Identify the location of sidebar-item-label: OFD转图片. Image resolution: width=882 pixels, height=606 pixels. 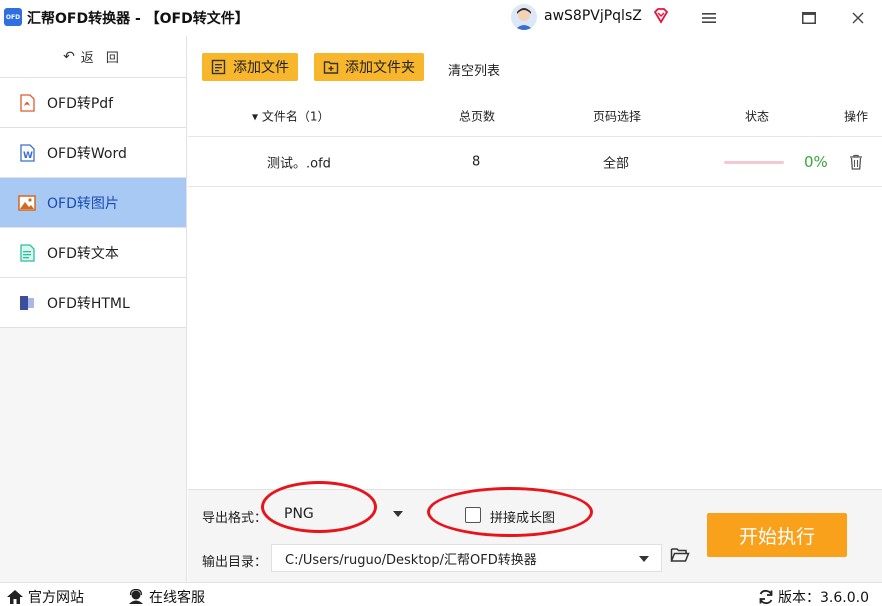
(83, 203).